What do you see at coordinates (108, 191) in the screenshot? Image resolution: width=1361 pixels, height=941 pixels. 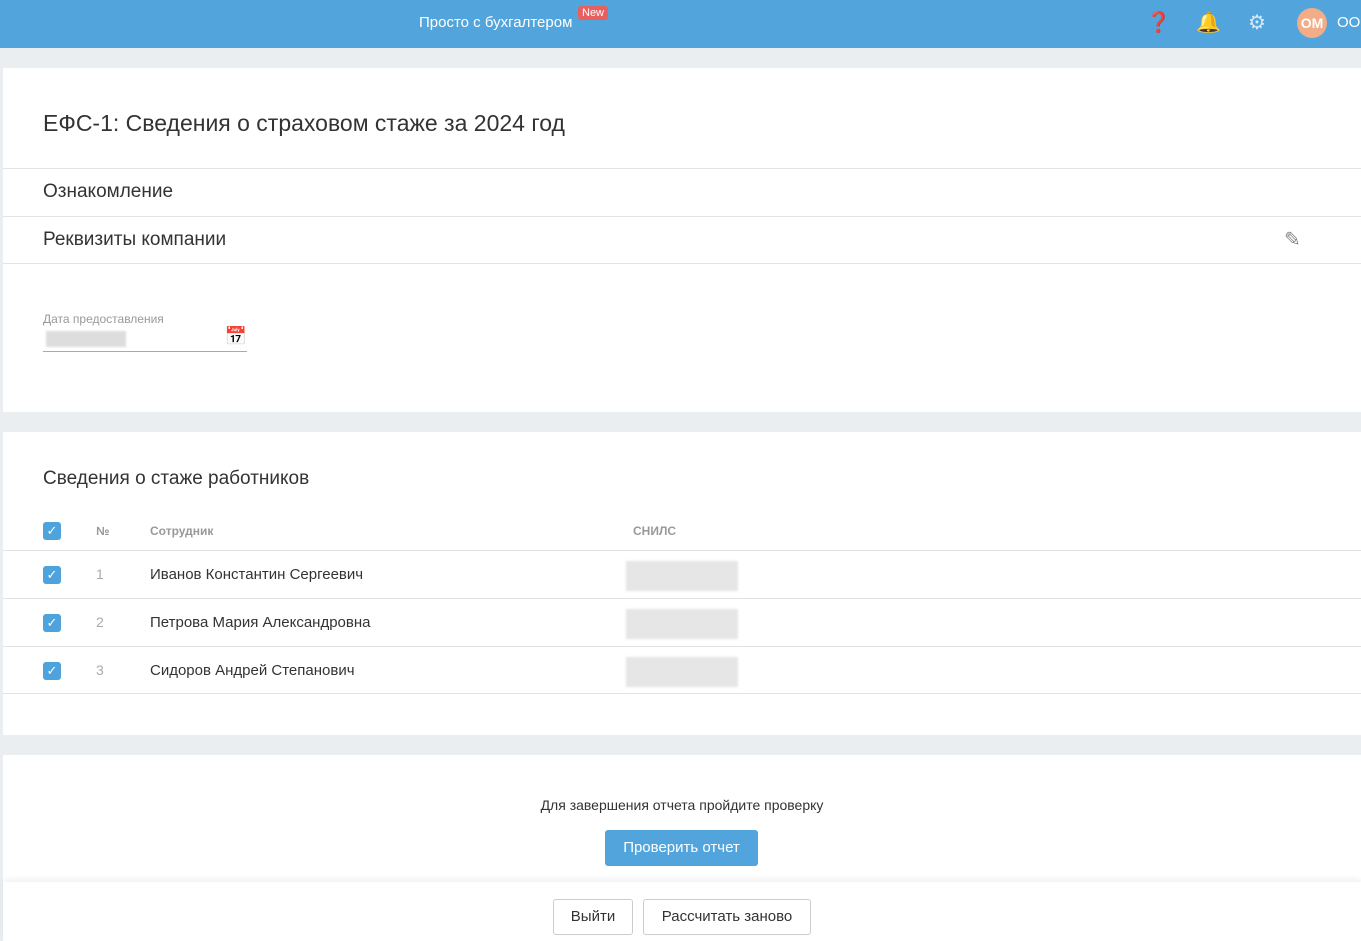 I see `section-intro-label: Ознакомление` at bounding box center [108, 191].